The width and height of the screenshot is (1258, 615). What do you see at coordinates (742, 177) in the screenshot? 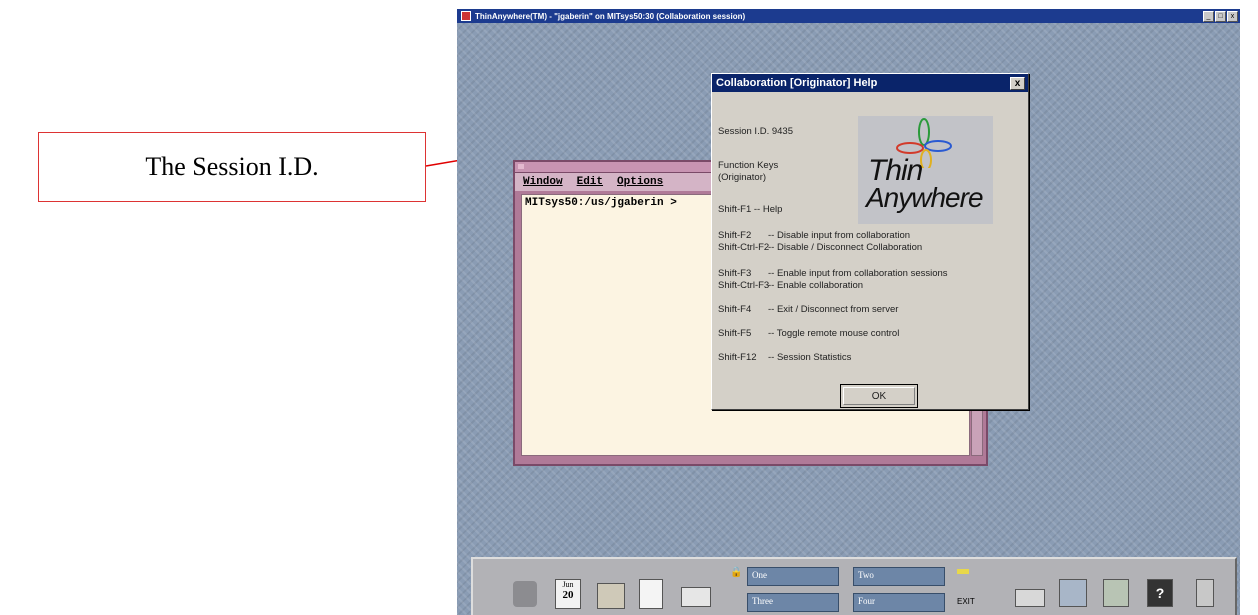
I see `function-keys-sub: (Originator)` at bounding box center [742, 177].